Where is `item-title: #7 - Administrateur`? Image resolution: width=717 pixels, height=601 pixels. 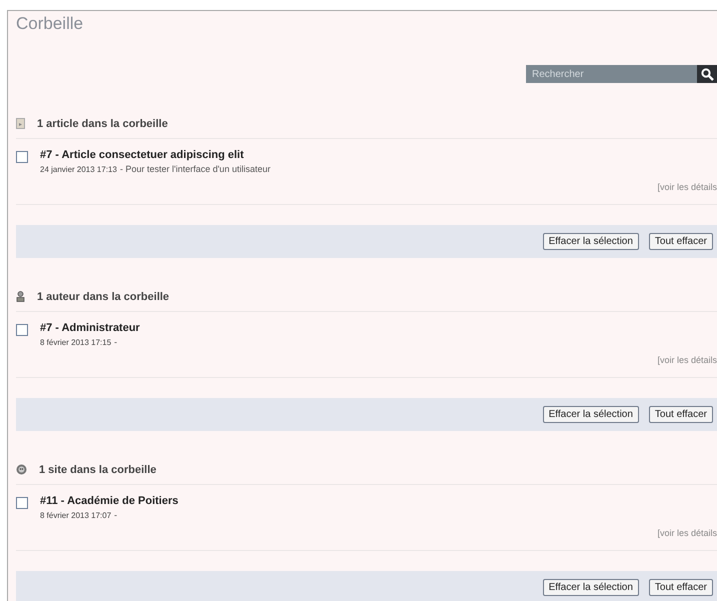 item-title: #7 - Administrateur is located at coordinates (90, 328).